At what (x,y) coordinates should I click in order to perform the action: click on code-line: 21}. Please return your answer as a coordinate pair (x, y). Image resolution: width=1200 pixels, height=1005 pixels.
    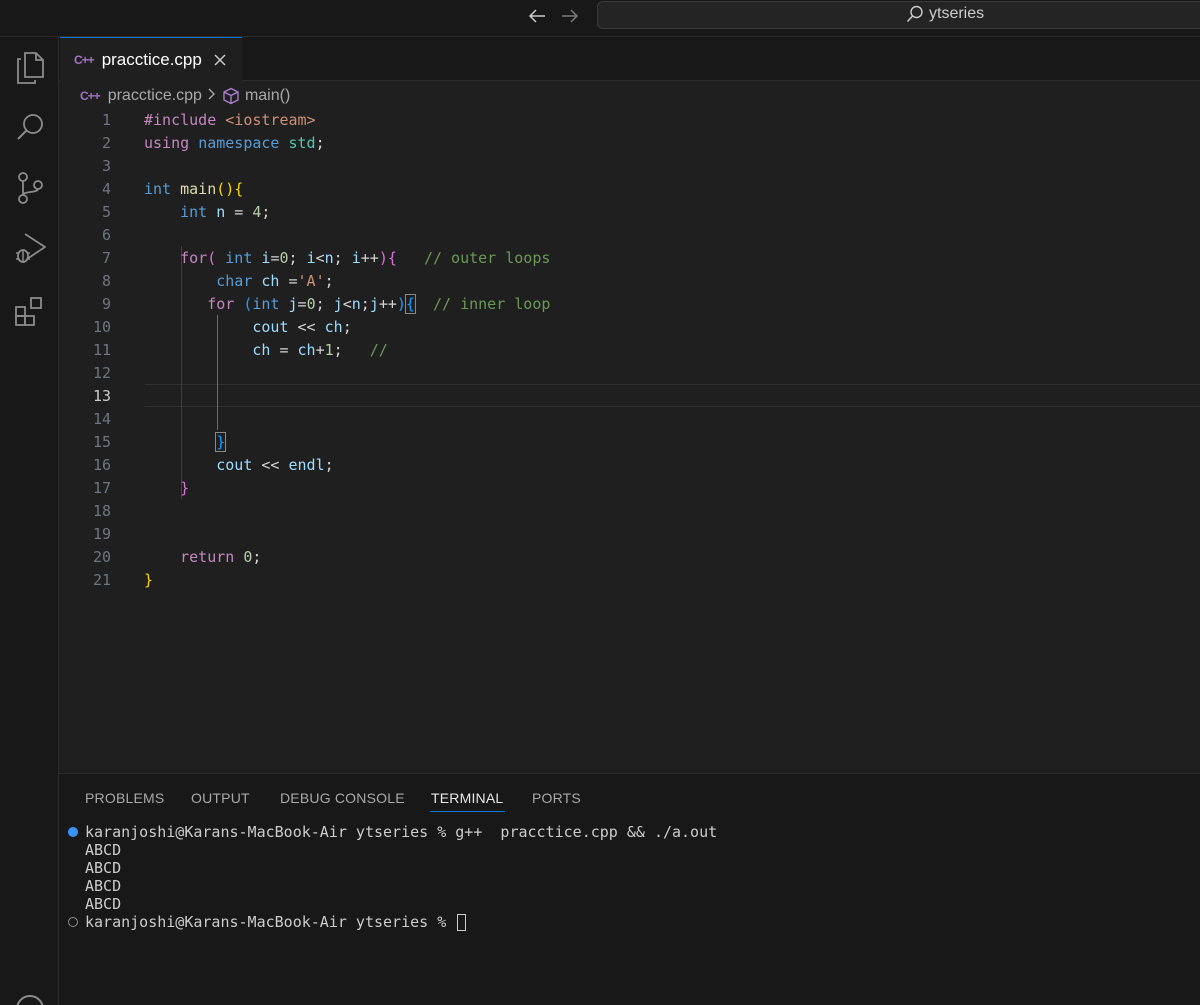
    Looking at the image, I should click on (629, 579).